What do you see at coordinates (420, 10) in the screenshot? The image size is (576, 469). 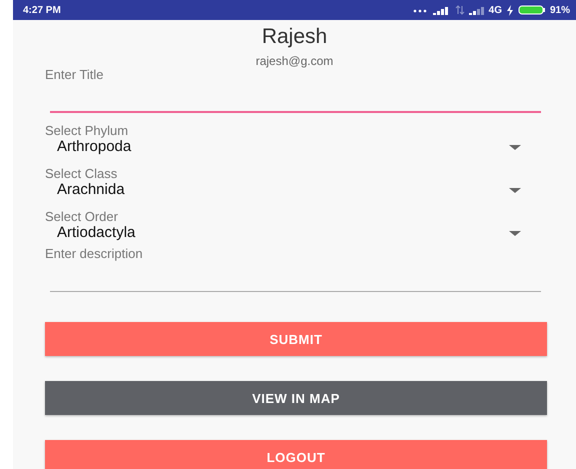 I see `more-dots-icon` at bounding box center [420, 10].